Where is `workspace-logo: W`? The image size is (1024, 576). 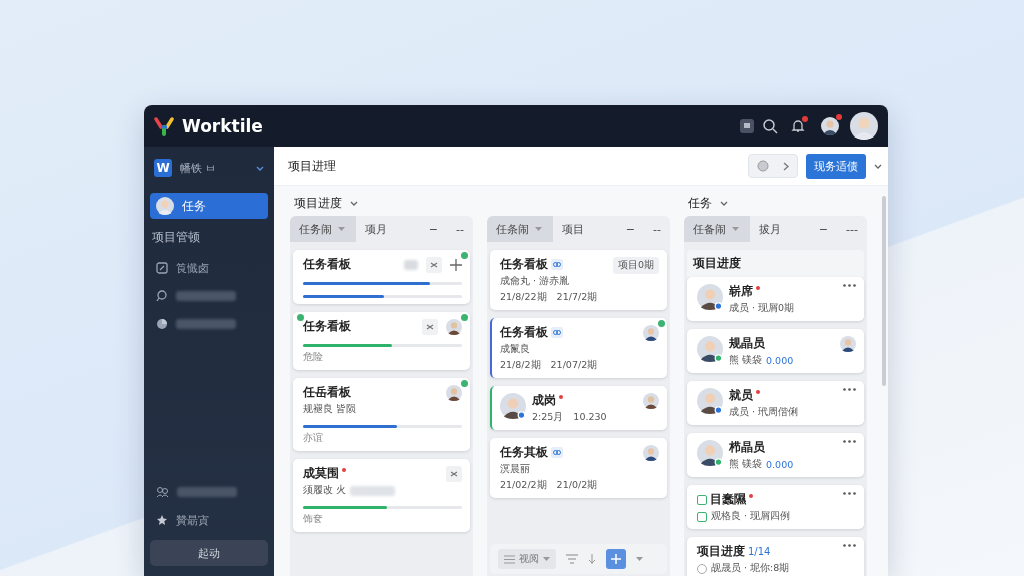
workspace-logo: W is located at coordinates (163, 168).